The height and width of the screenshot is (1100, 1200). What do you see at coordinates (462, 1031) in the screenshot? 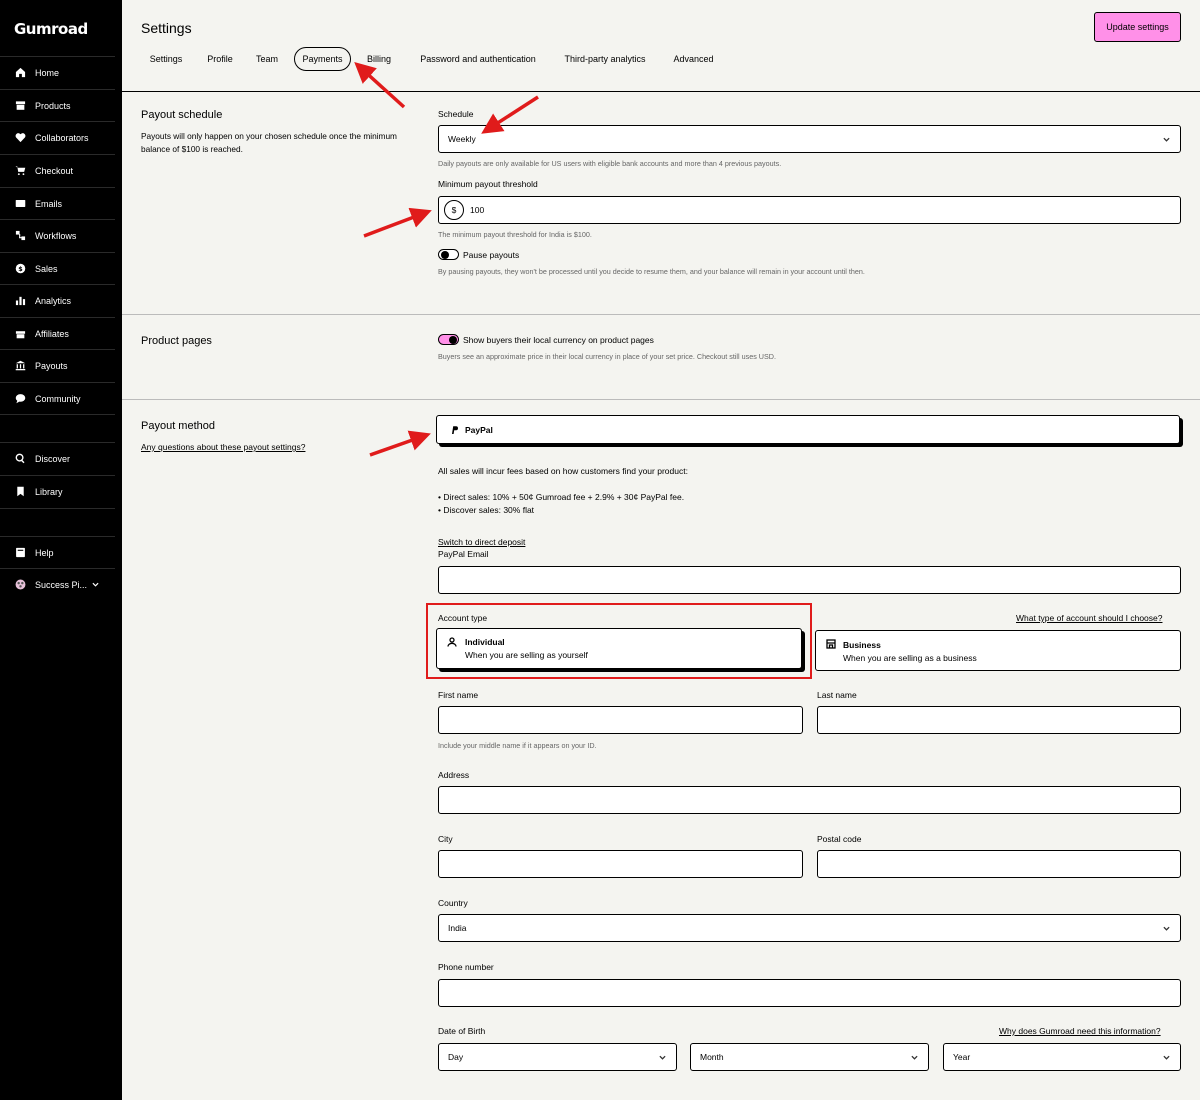
I see `dob-label: Date of Birth` at bounding box center [462, 1031].